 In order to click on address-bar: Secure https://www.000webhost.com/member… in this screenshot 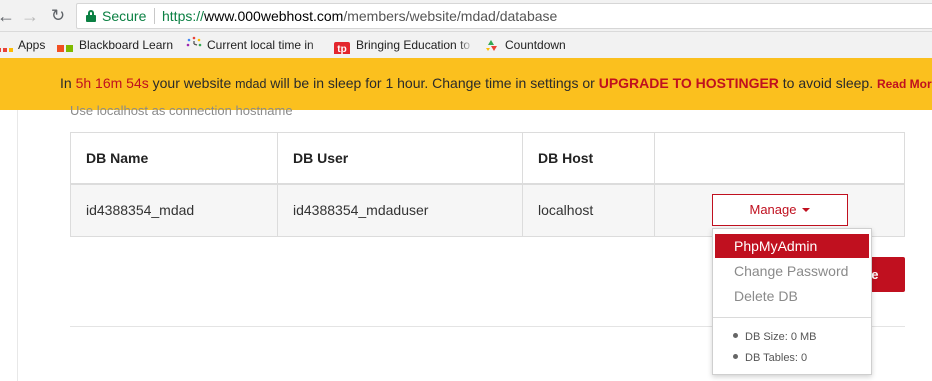, I will do `click(504, 16)`.